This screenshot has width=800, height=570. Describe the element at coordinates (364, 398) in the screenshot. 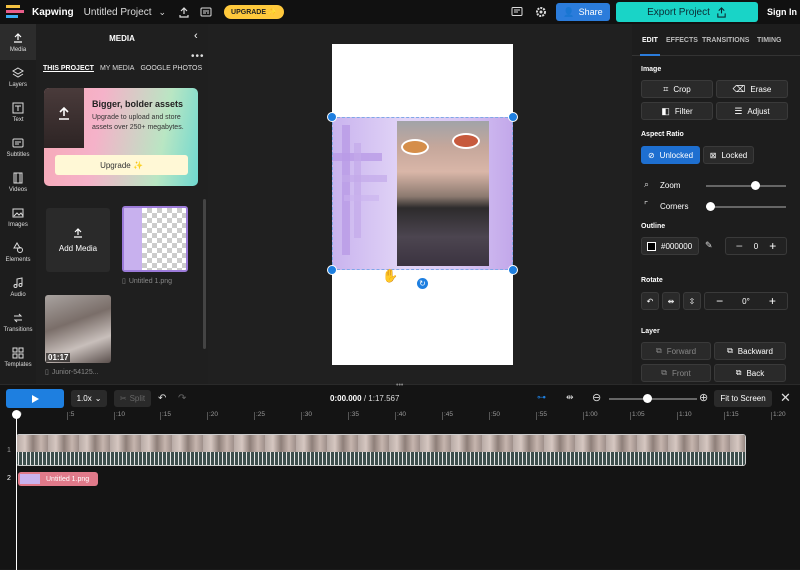

I see `time-readout: 0:00.000 / 1:17.567` at that location.